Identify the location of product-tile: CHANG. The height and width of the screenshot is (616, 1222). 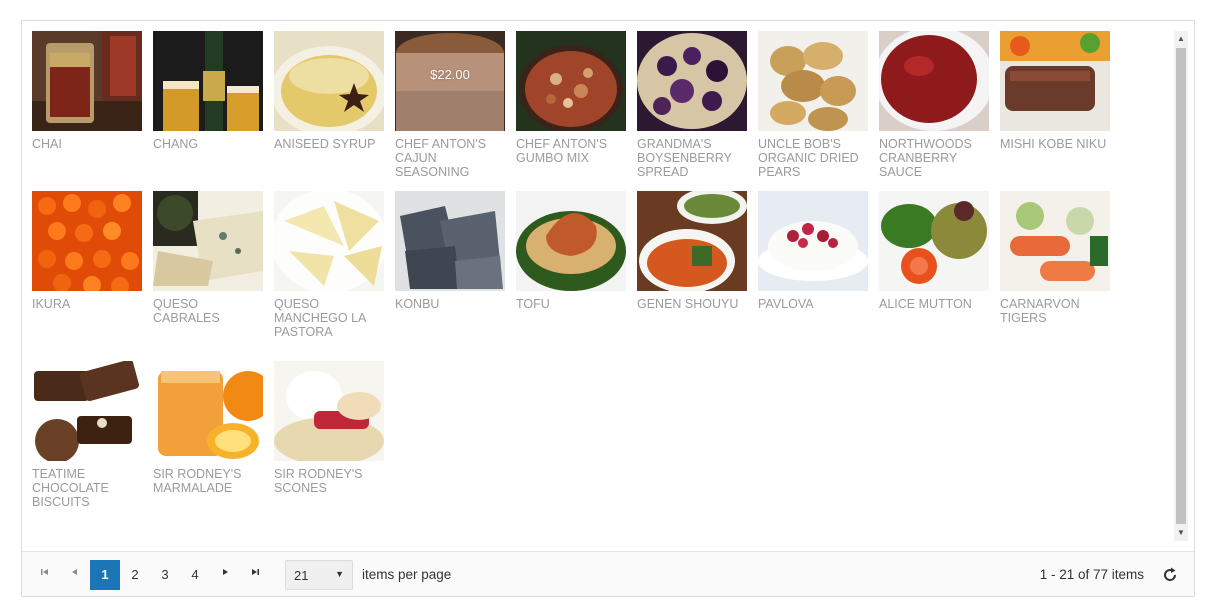
(209, 91).